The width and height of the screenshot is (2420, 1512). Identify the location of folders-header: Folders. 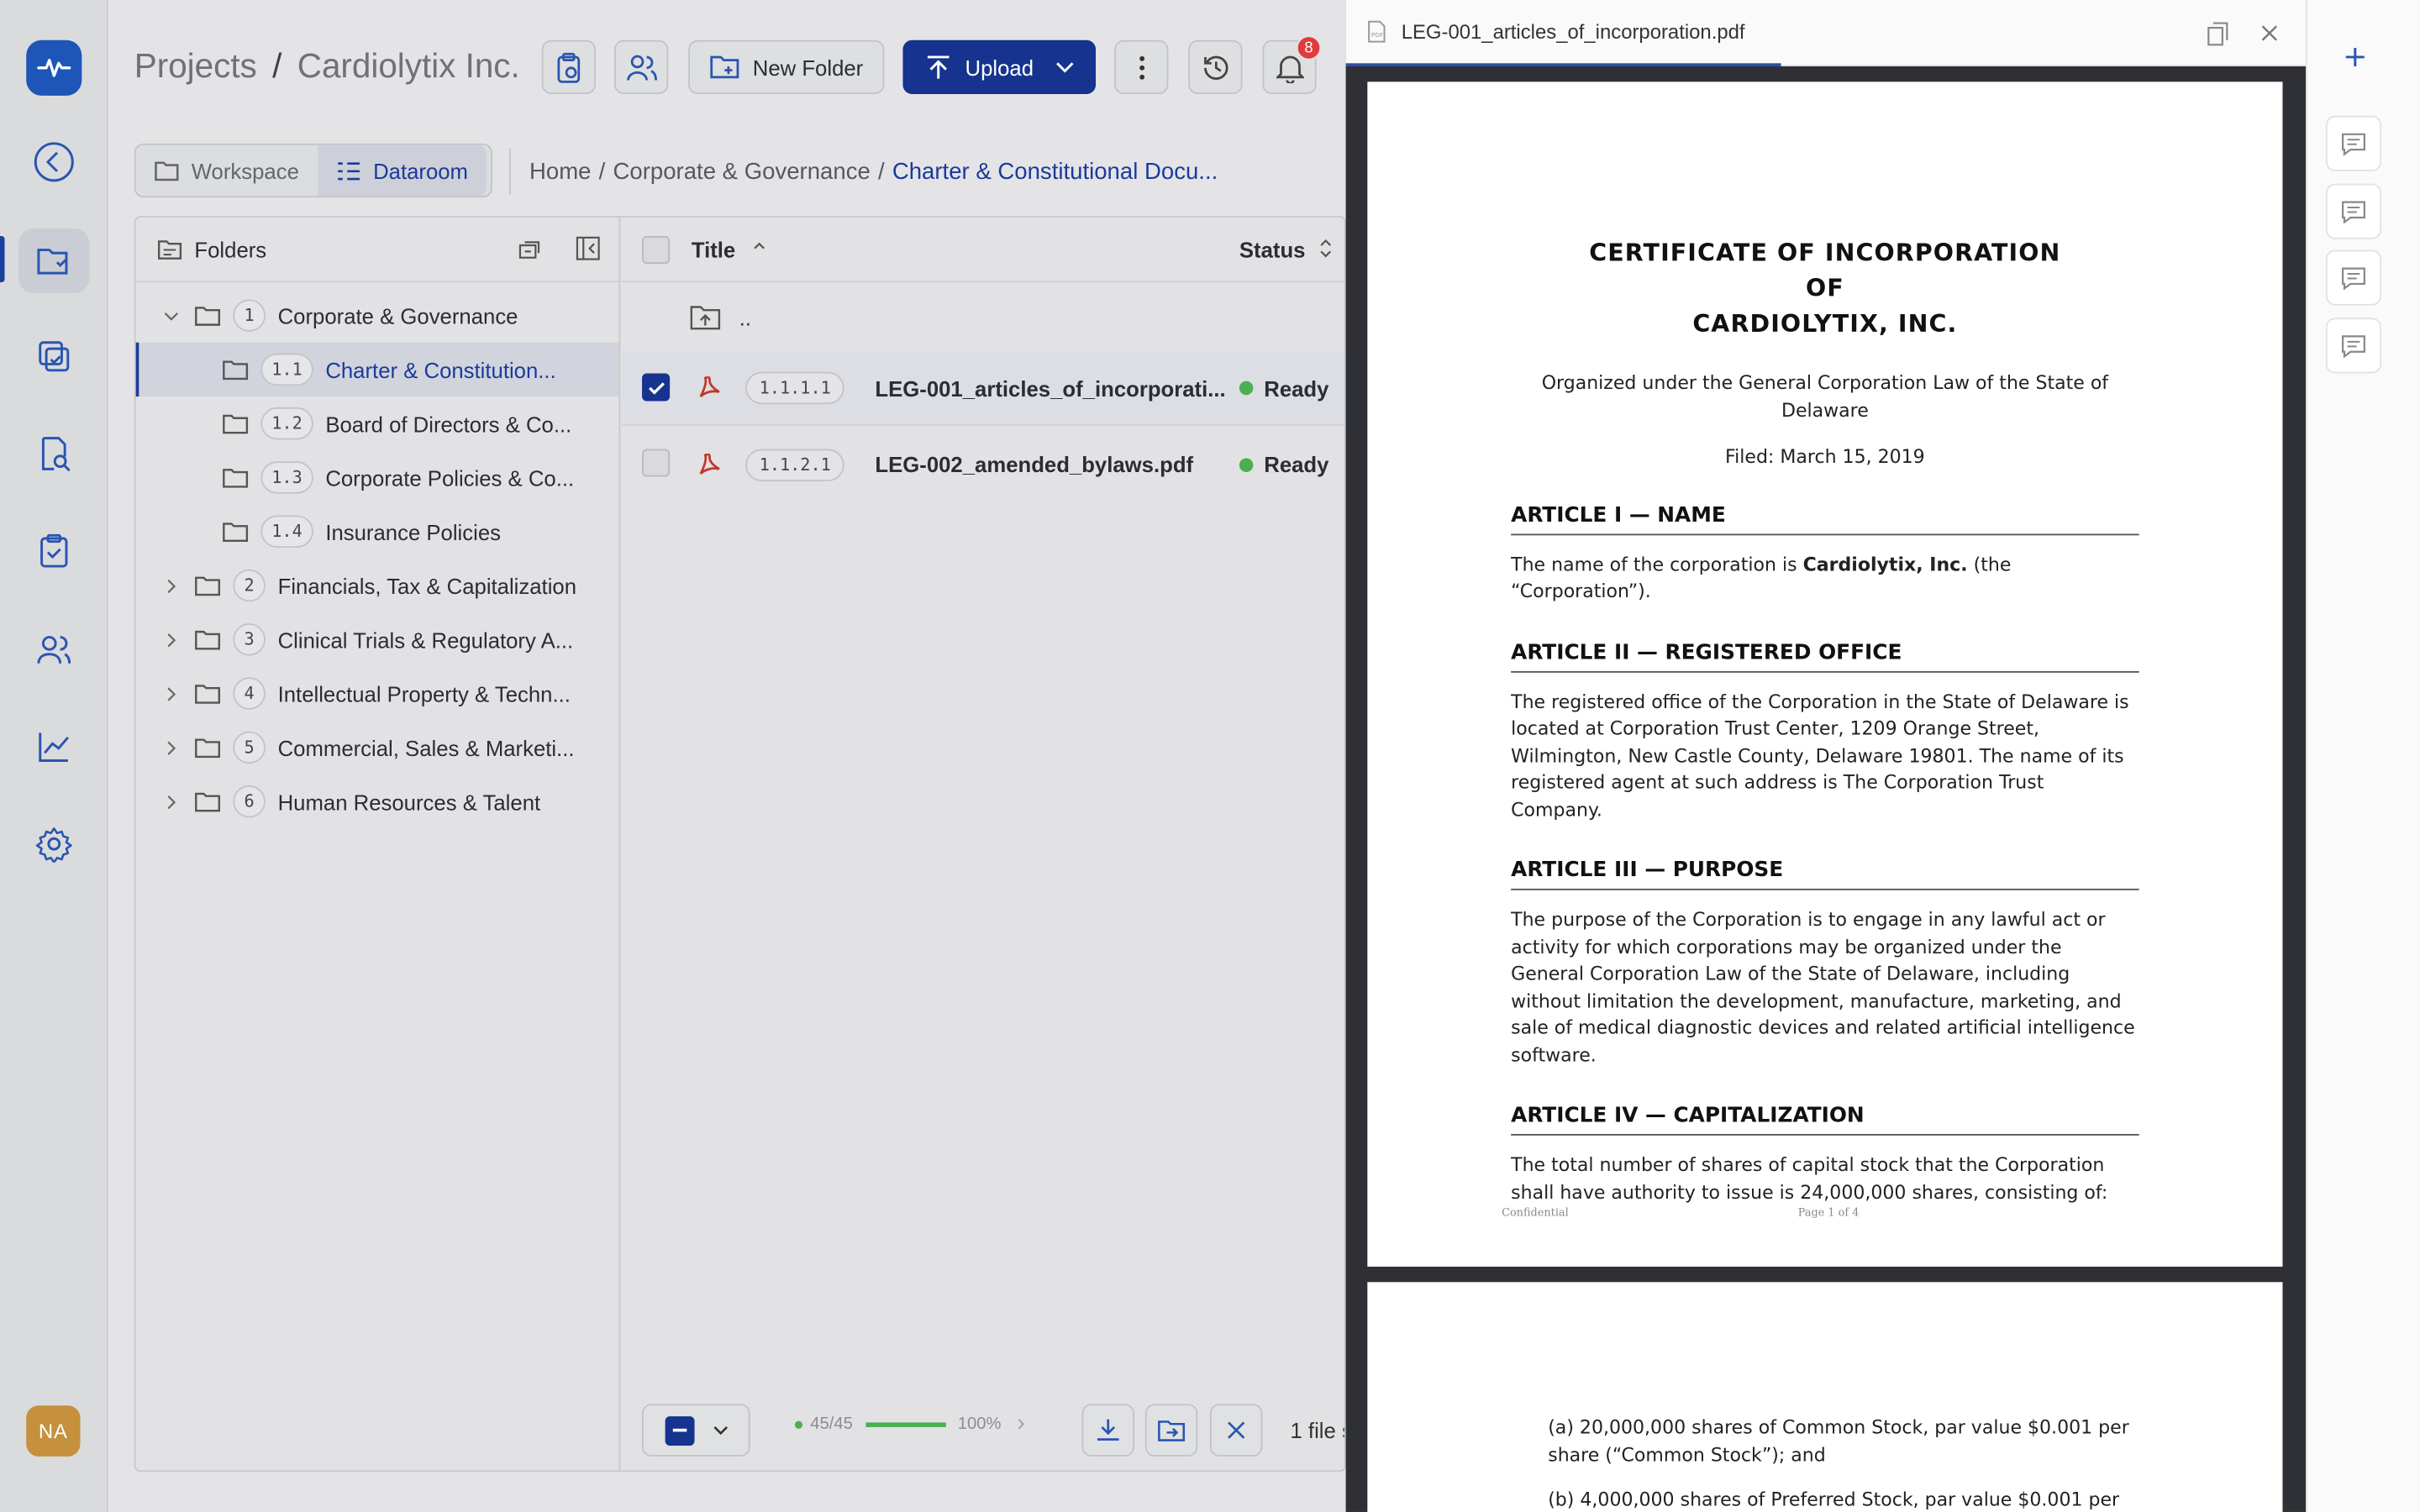
(377, 250).